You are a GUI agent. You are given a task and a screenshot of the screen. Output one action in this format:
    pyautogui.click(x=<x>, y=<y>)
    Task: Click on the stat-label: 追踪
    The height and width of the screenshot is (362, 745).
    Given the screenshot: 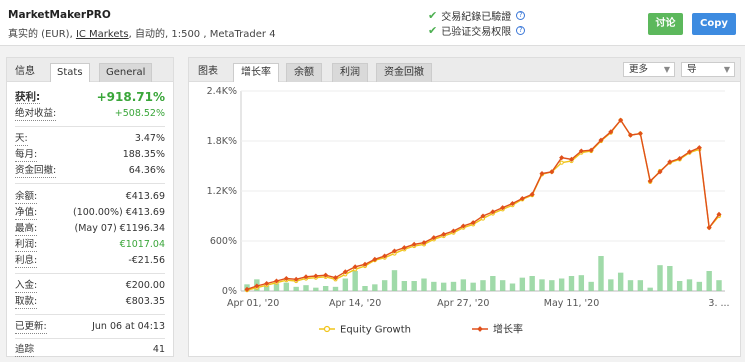 What is the action you would take?
    pyautogui.click(x=25, y=350)
    